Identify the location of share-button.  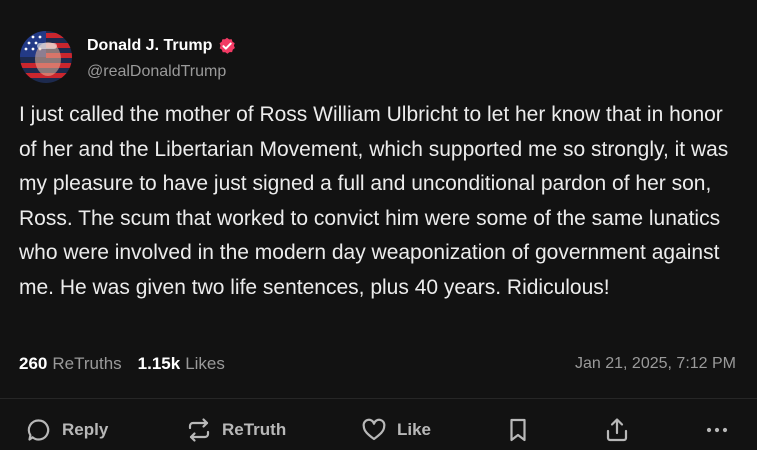
(617, 430).